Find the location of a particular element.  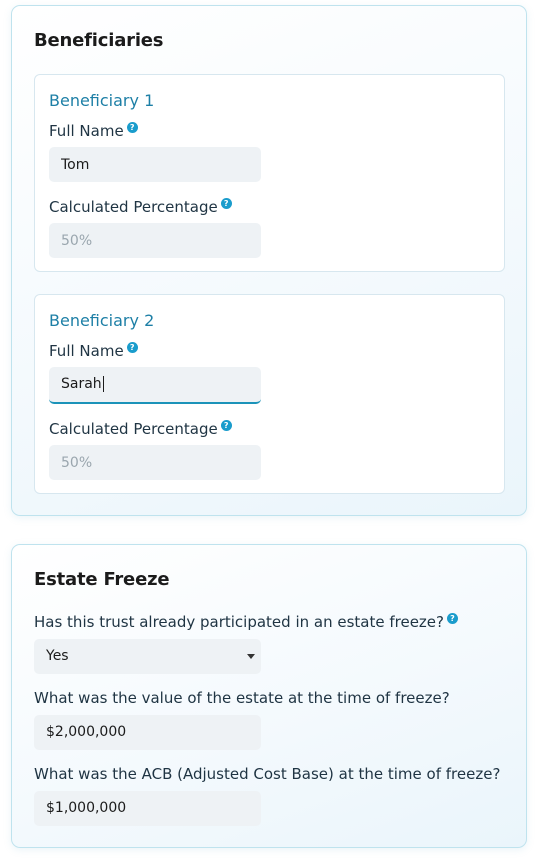

chevron-down-icon is located at coordinates (251, 656).